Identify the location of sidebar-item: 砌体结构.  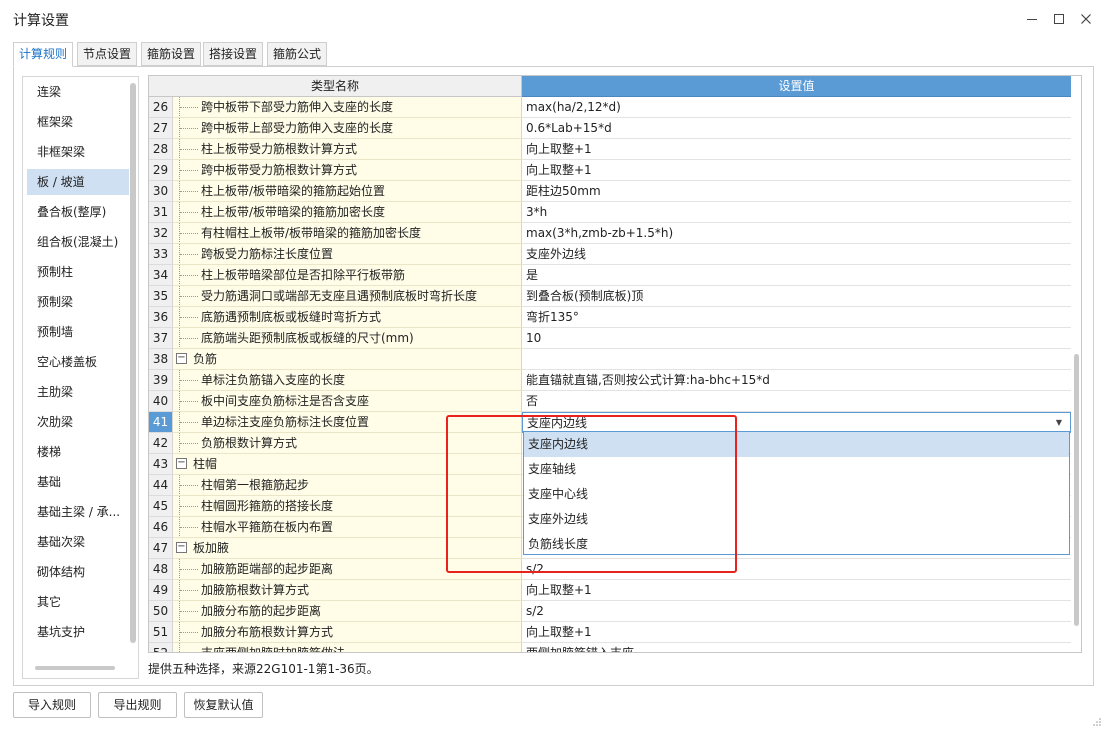
(78, 572).